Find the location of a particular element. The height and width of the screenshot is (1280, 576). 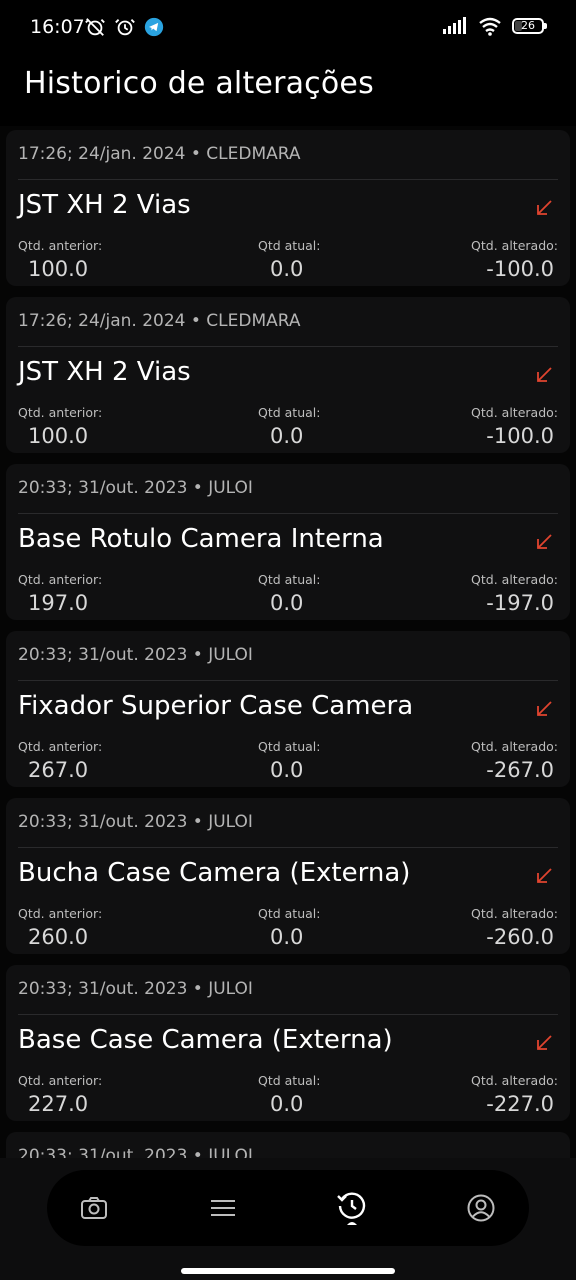

status-bar: 16:07 26 is located at coordinates (288, 28).